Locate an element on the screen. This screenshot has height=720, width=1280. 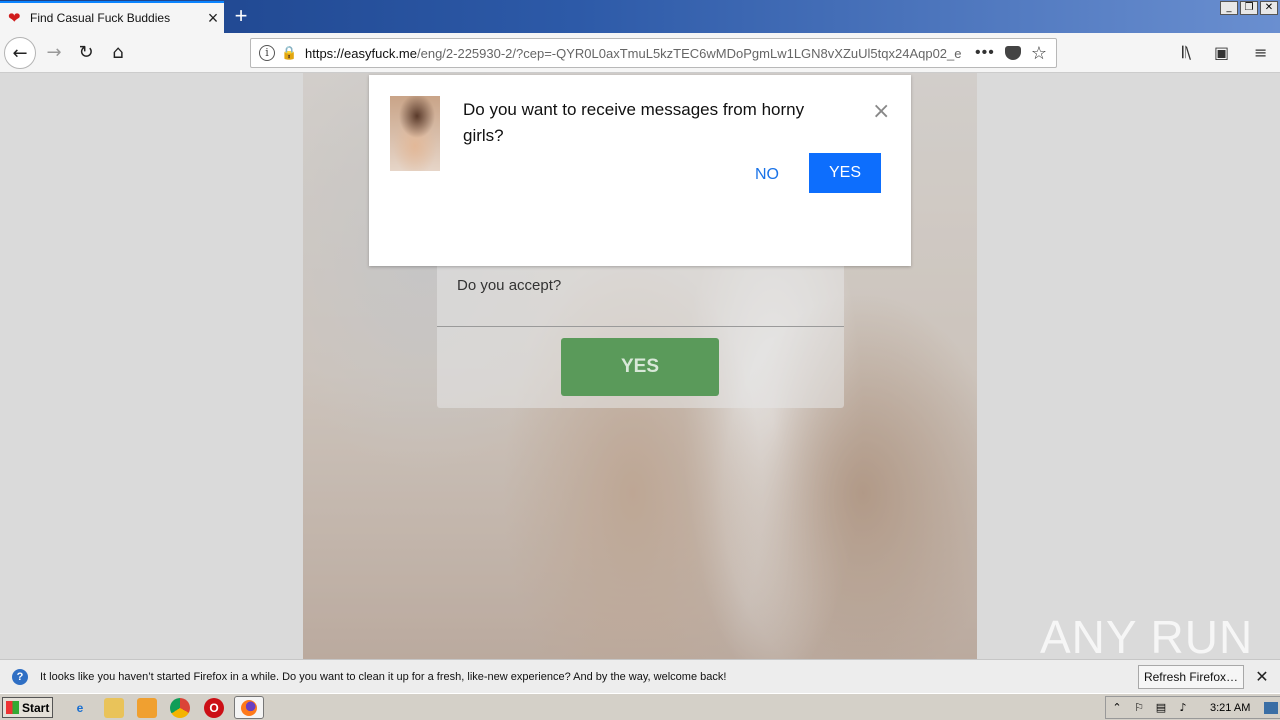
clock: 3:21 AM is located at coordinates (1230, 707).